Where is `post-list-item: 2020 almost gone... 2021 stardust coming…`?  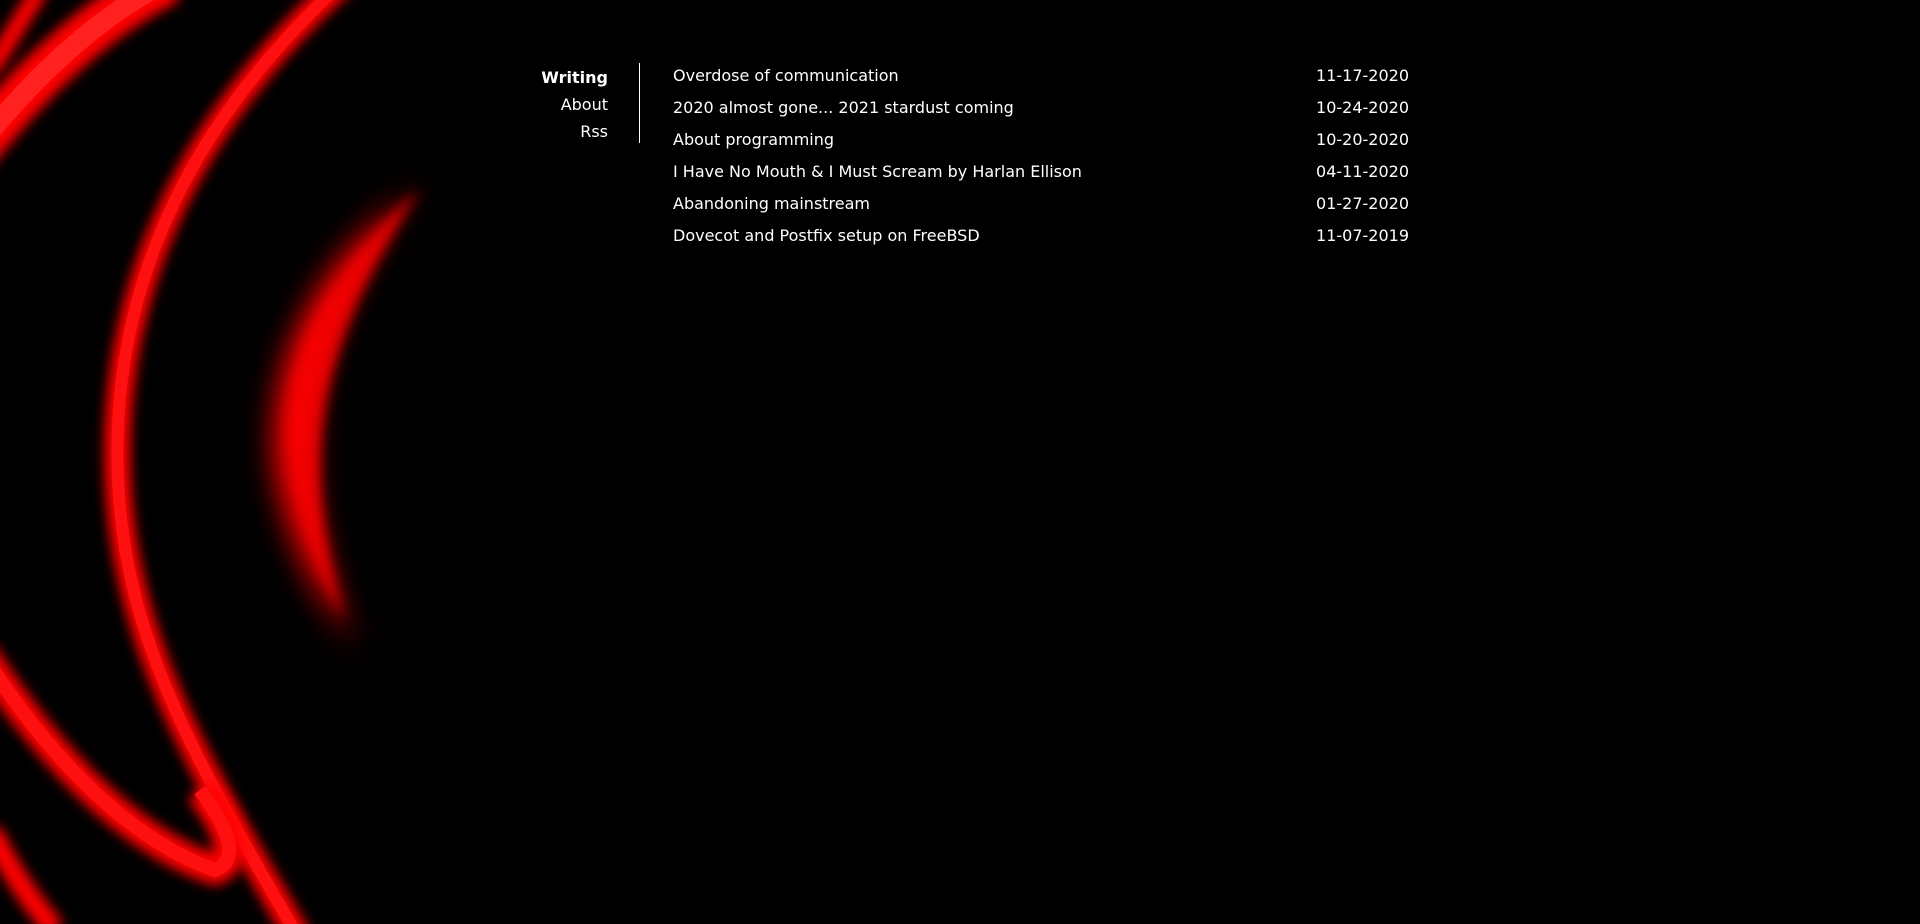 post-list-item: 2020 almost gone... 2021 stardust coming… is located at coordinates (1041, 111).